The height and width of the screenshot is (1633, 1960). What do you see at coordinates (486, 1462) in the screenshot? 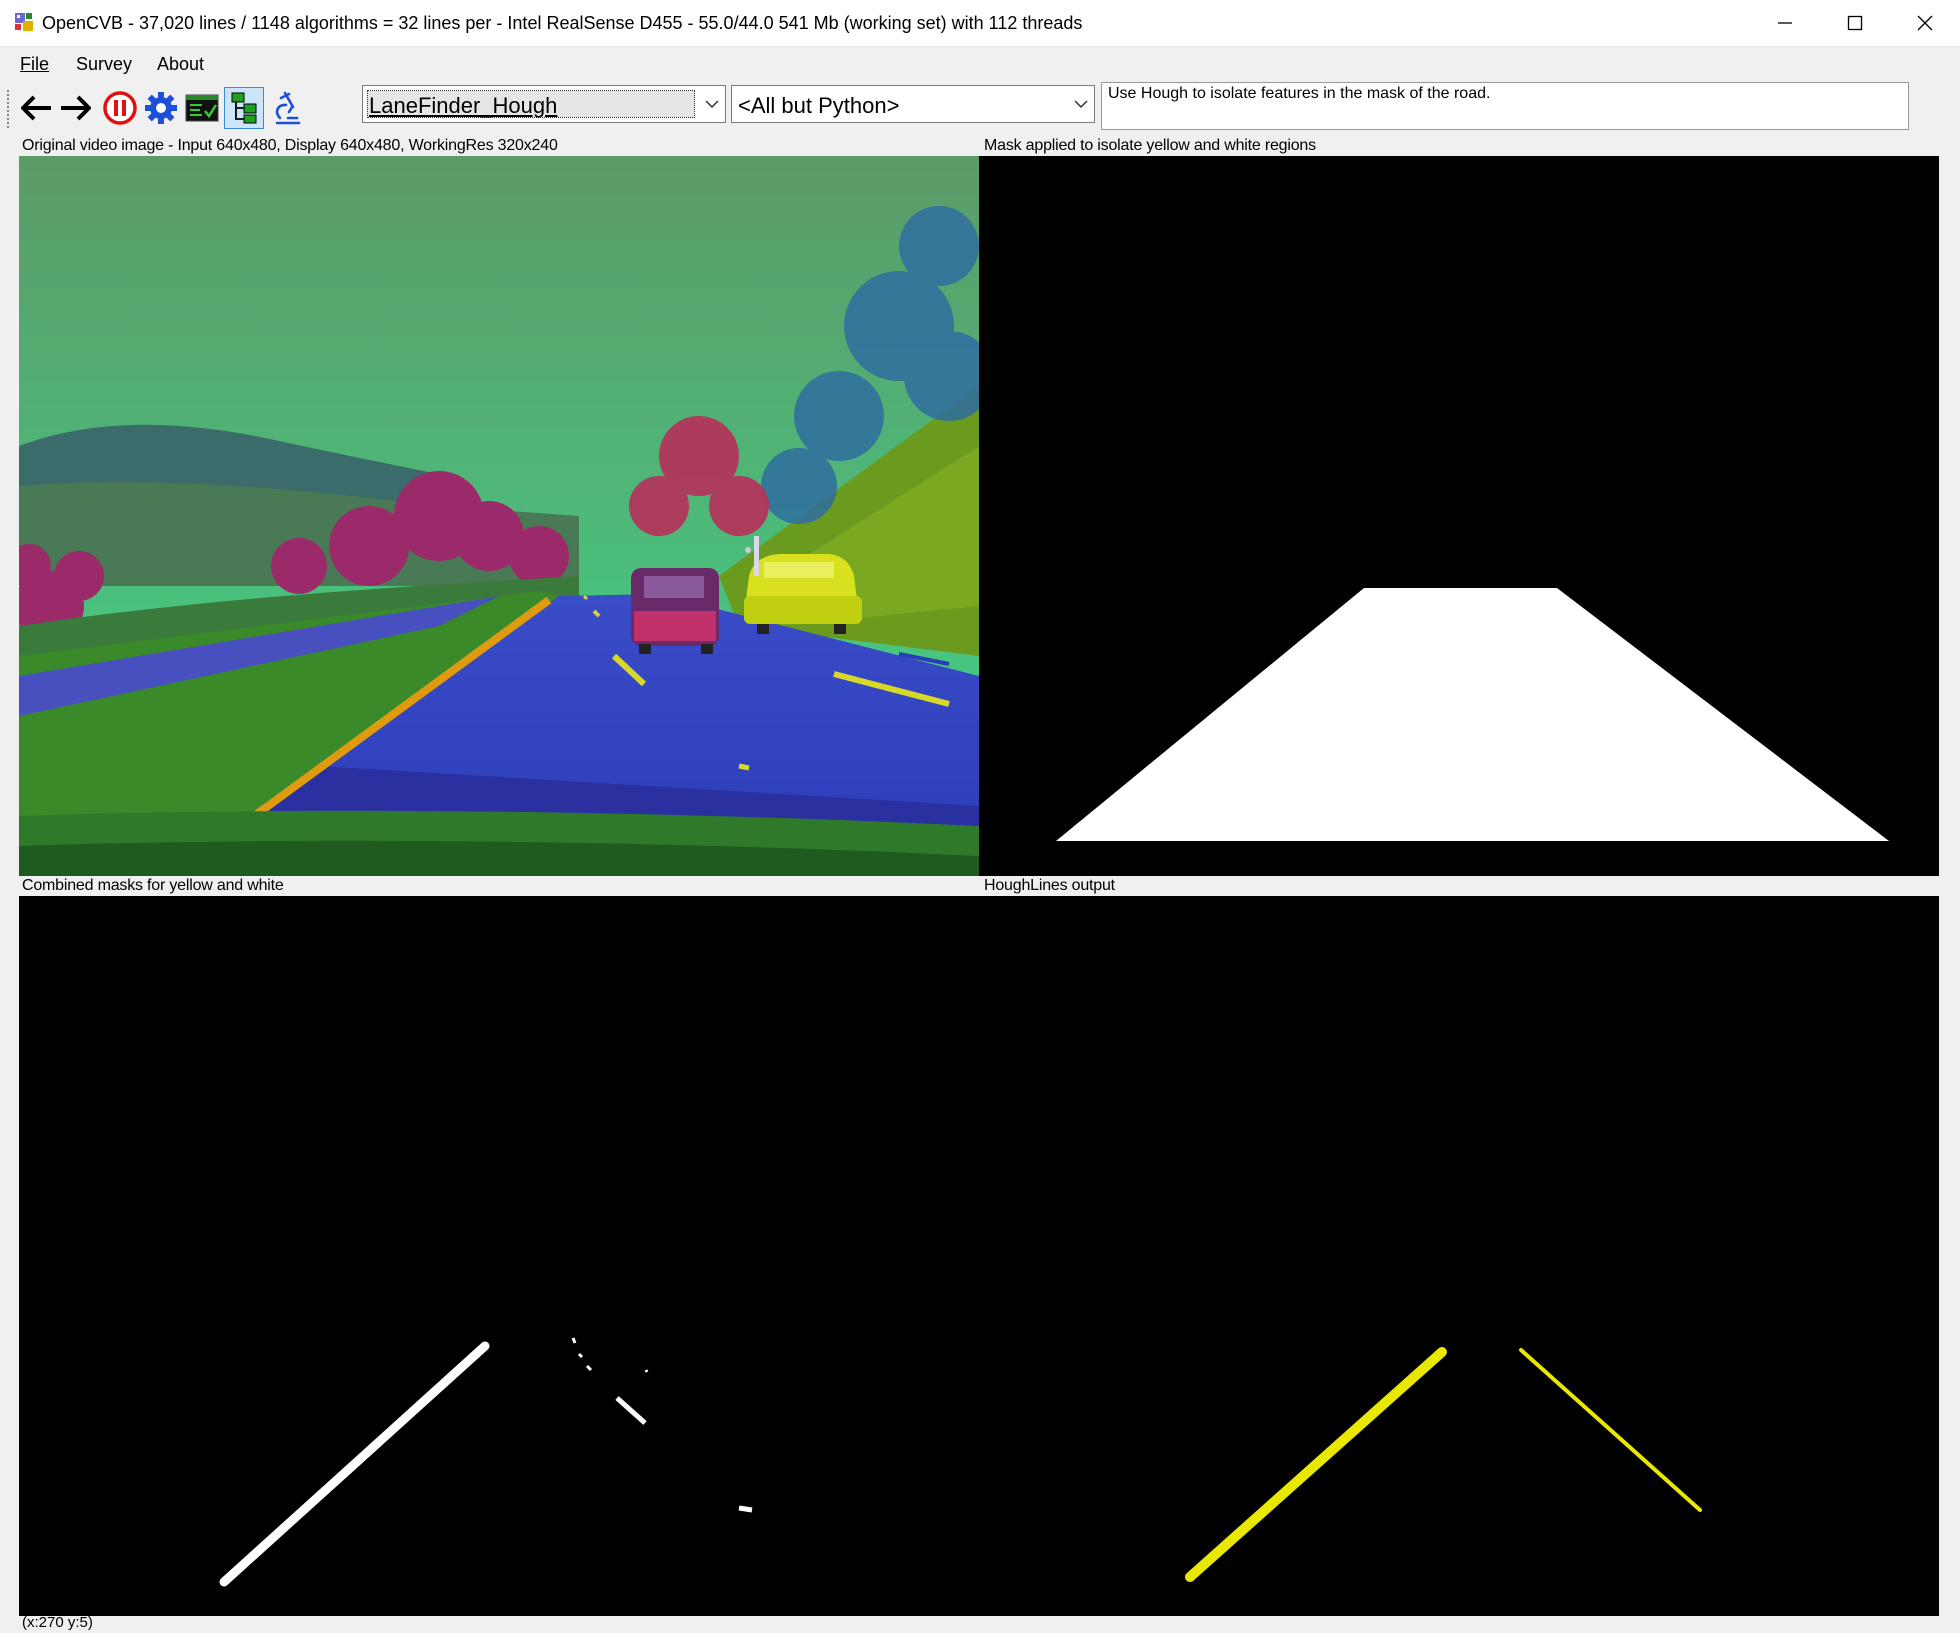
I see `combined-masks-image` at bounding box center [486, 1462].